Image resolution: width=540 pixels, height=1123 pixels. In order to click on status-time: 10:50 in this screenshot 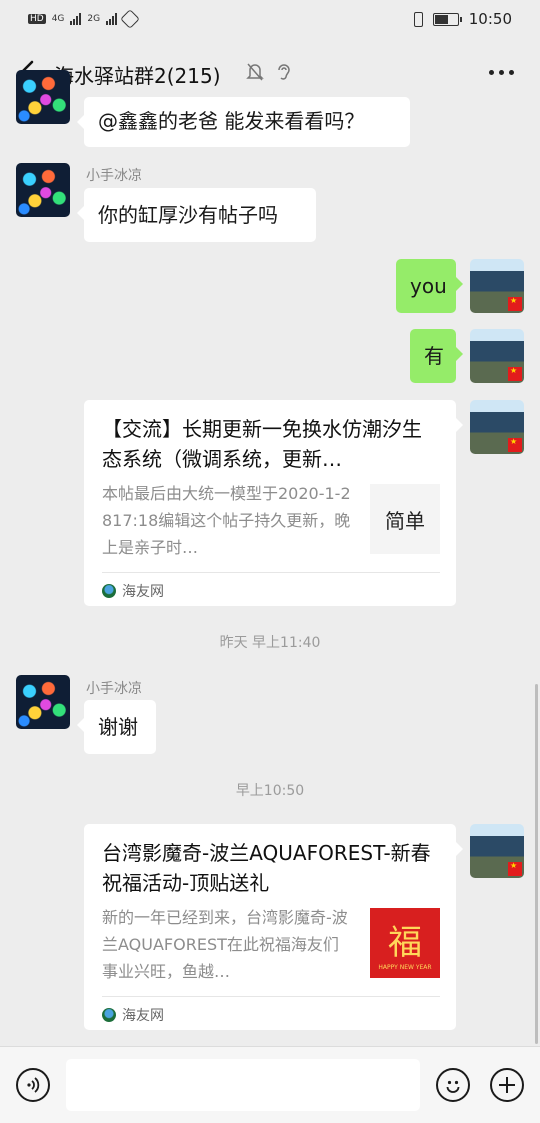, I will do `click(490, 19)`.